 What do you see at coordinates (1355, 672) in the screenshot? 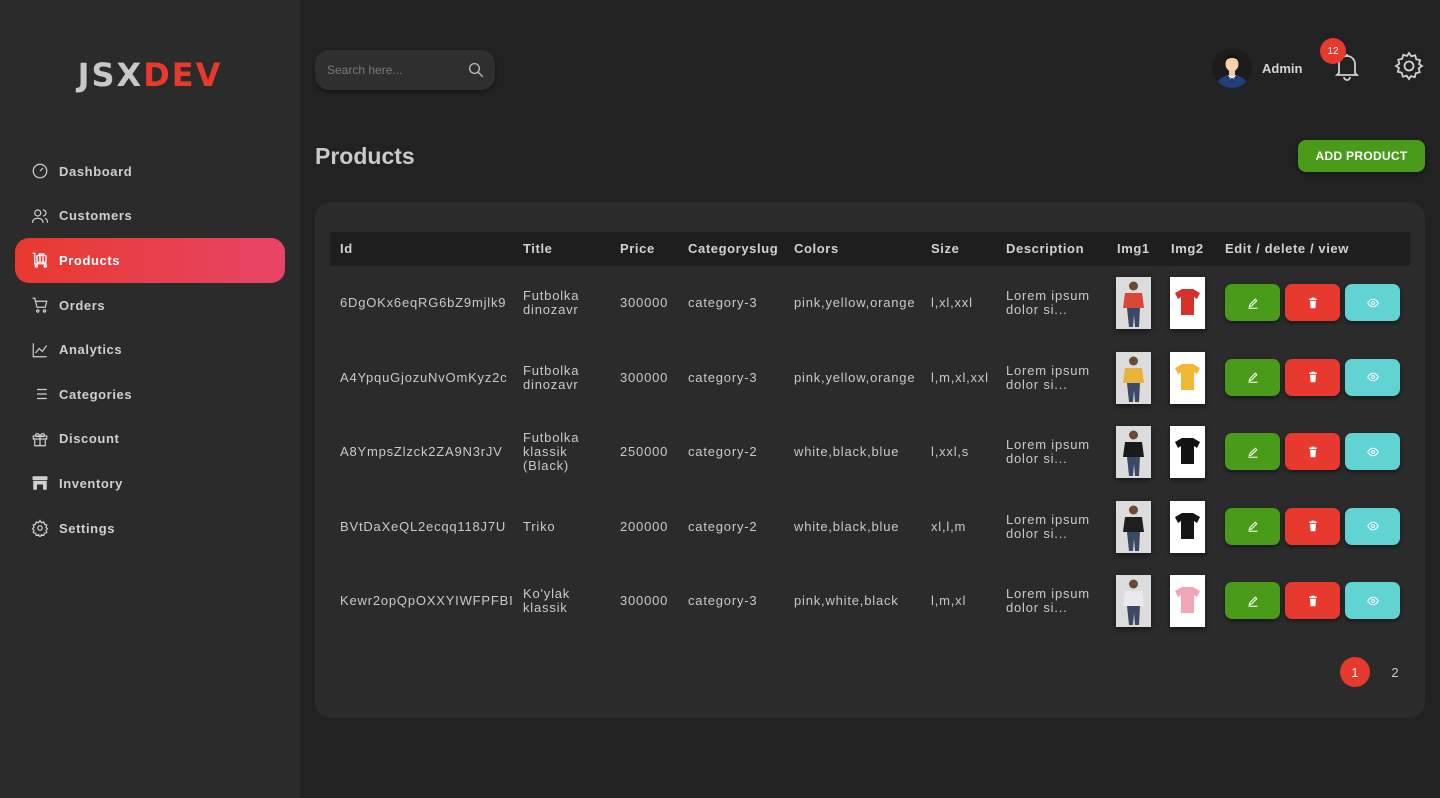
I see `pagination-page-1: 1` at bounding box center [1355, 672].